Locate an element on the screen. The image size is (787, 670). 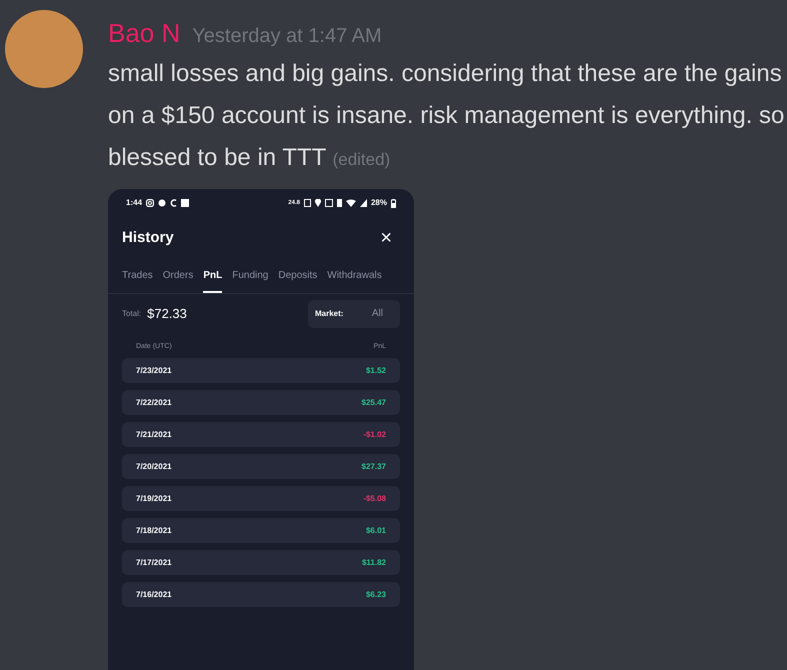
pnl-row: 7/16/2021 $6.23 is located at coordinates (261, 594).